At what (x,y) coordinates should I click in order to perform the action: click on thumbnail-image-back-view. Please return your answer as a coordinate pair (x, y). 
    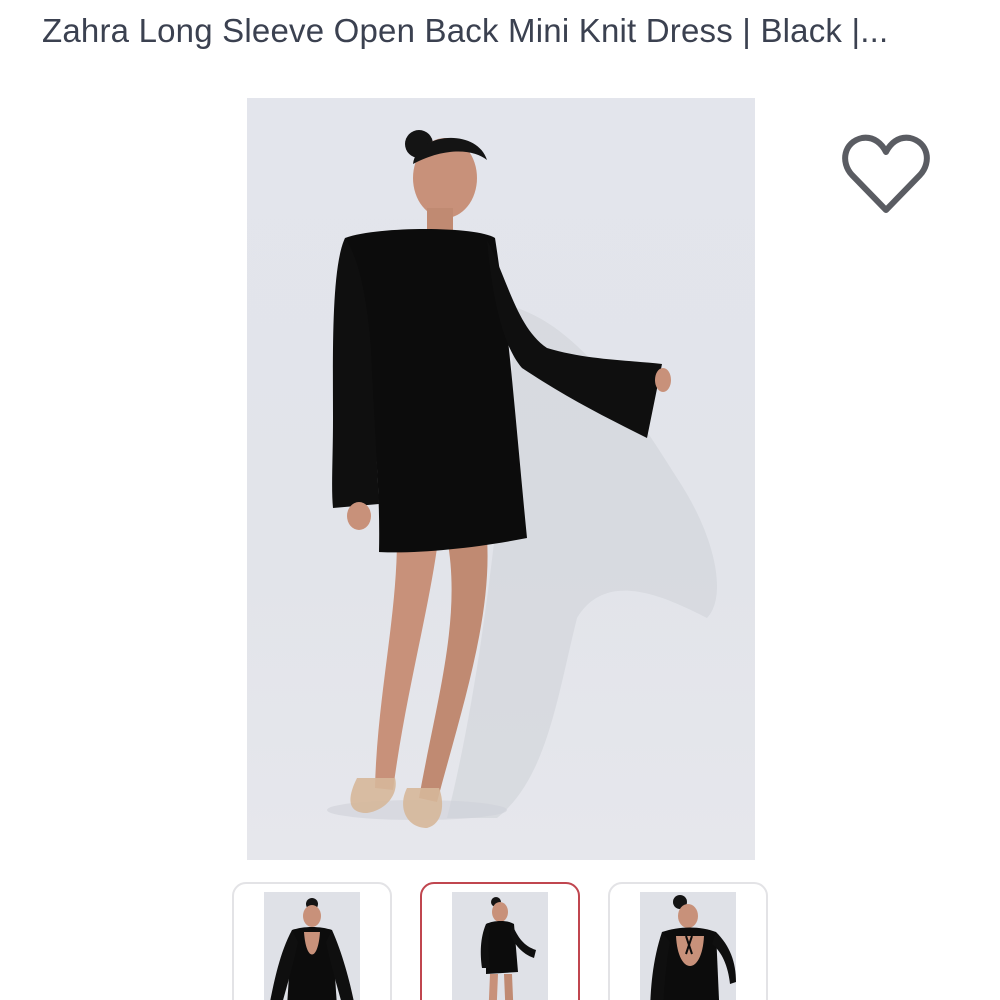
    Looking at the image, I should click on (312, 946).